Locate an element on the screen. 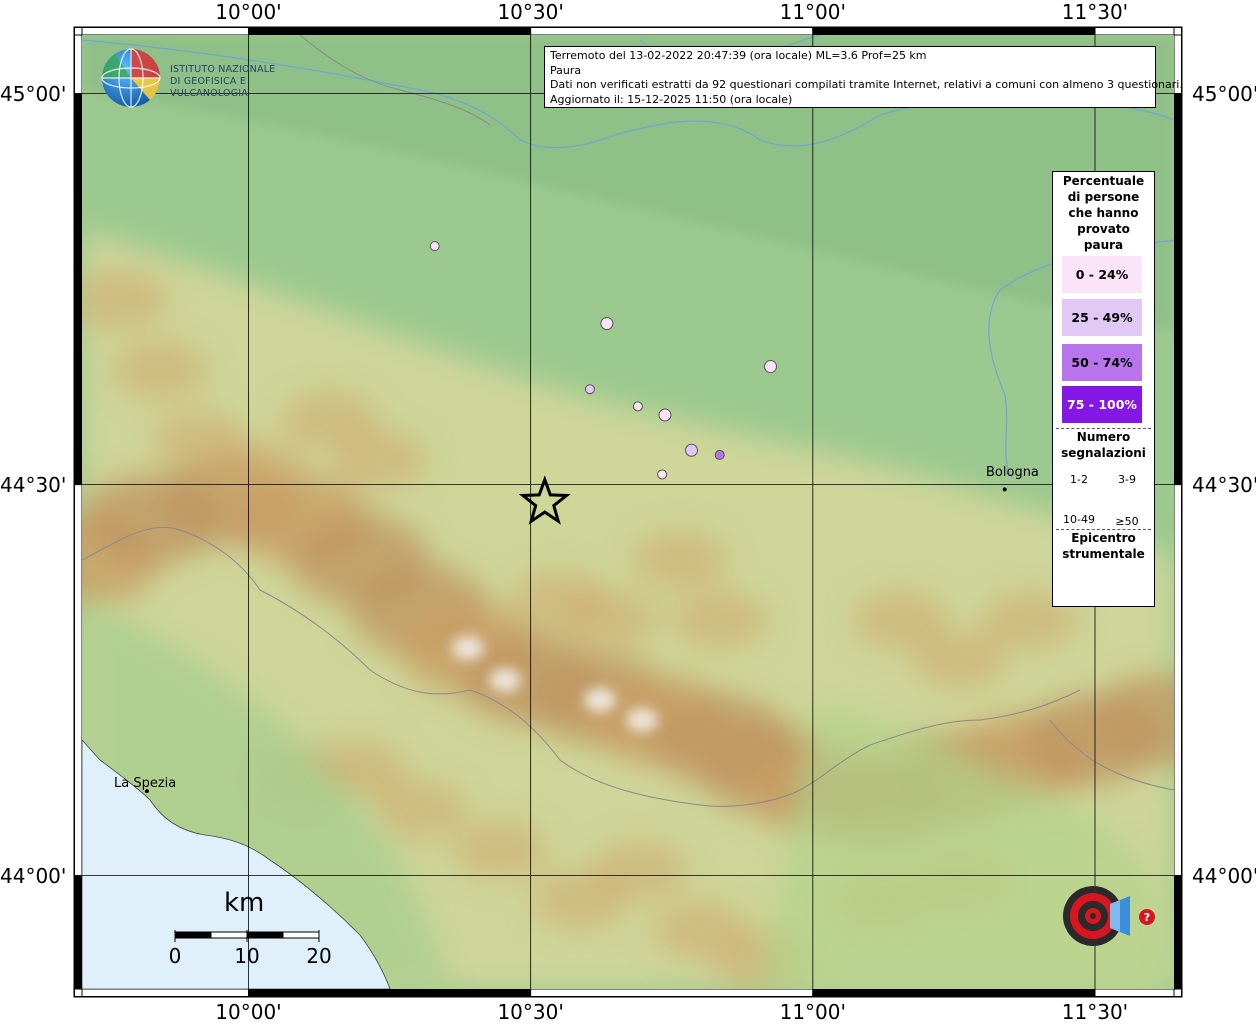 The width and height of the screenshot is (1256, 1024). lon-label-bottom: 11°30' is located at coordinates (1095, 1012).